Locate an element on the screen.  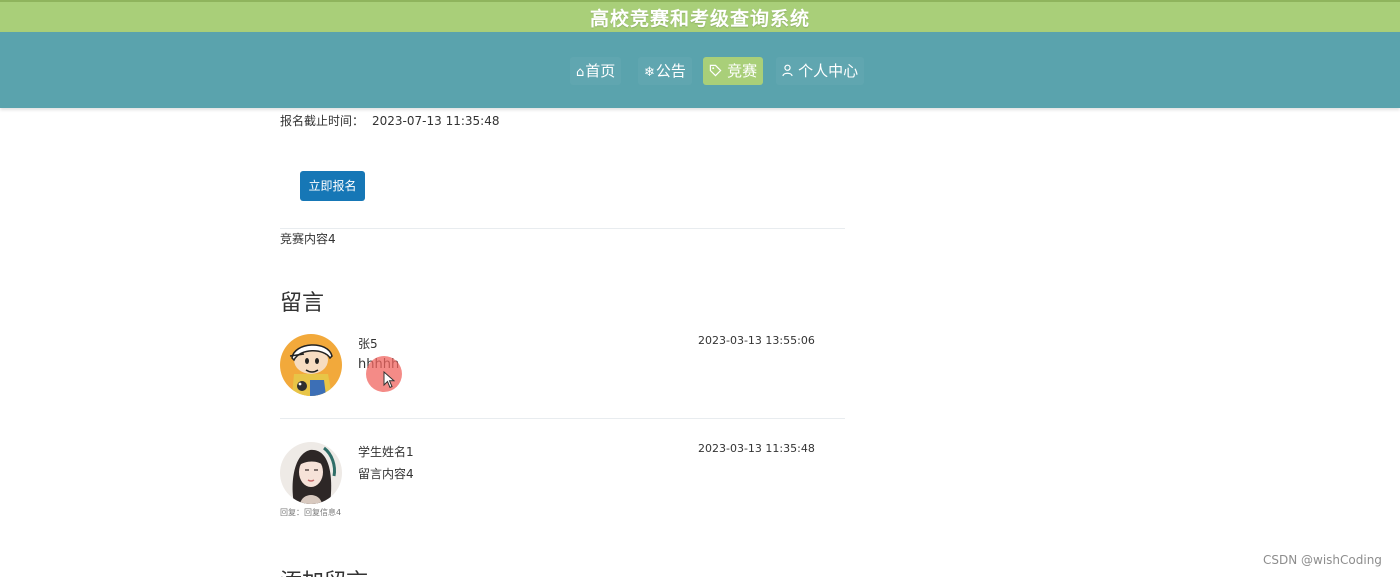
nav-bar: ⌂首页 ❄公告 竞赛 个人中心 is located at coordinates (700, 70).